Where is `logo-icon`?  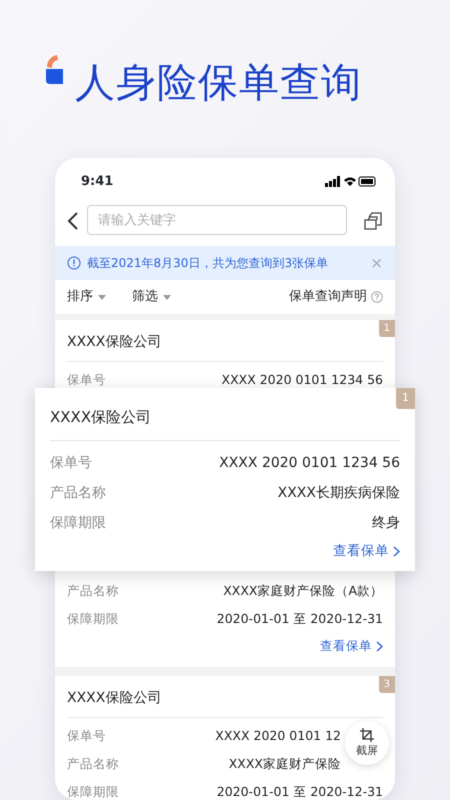 logo-icon is located at coordinates (54, 69).